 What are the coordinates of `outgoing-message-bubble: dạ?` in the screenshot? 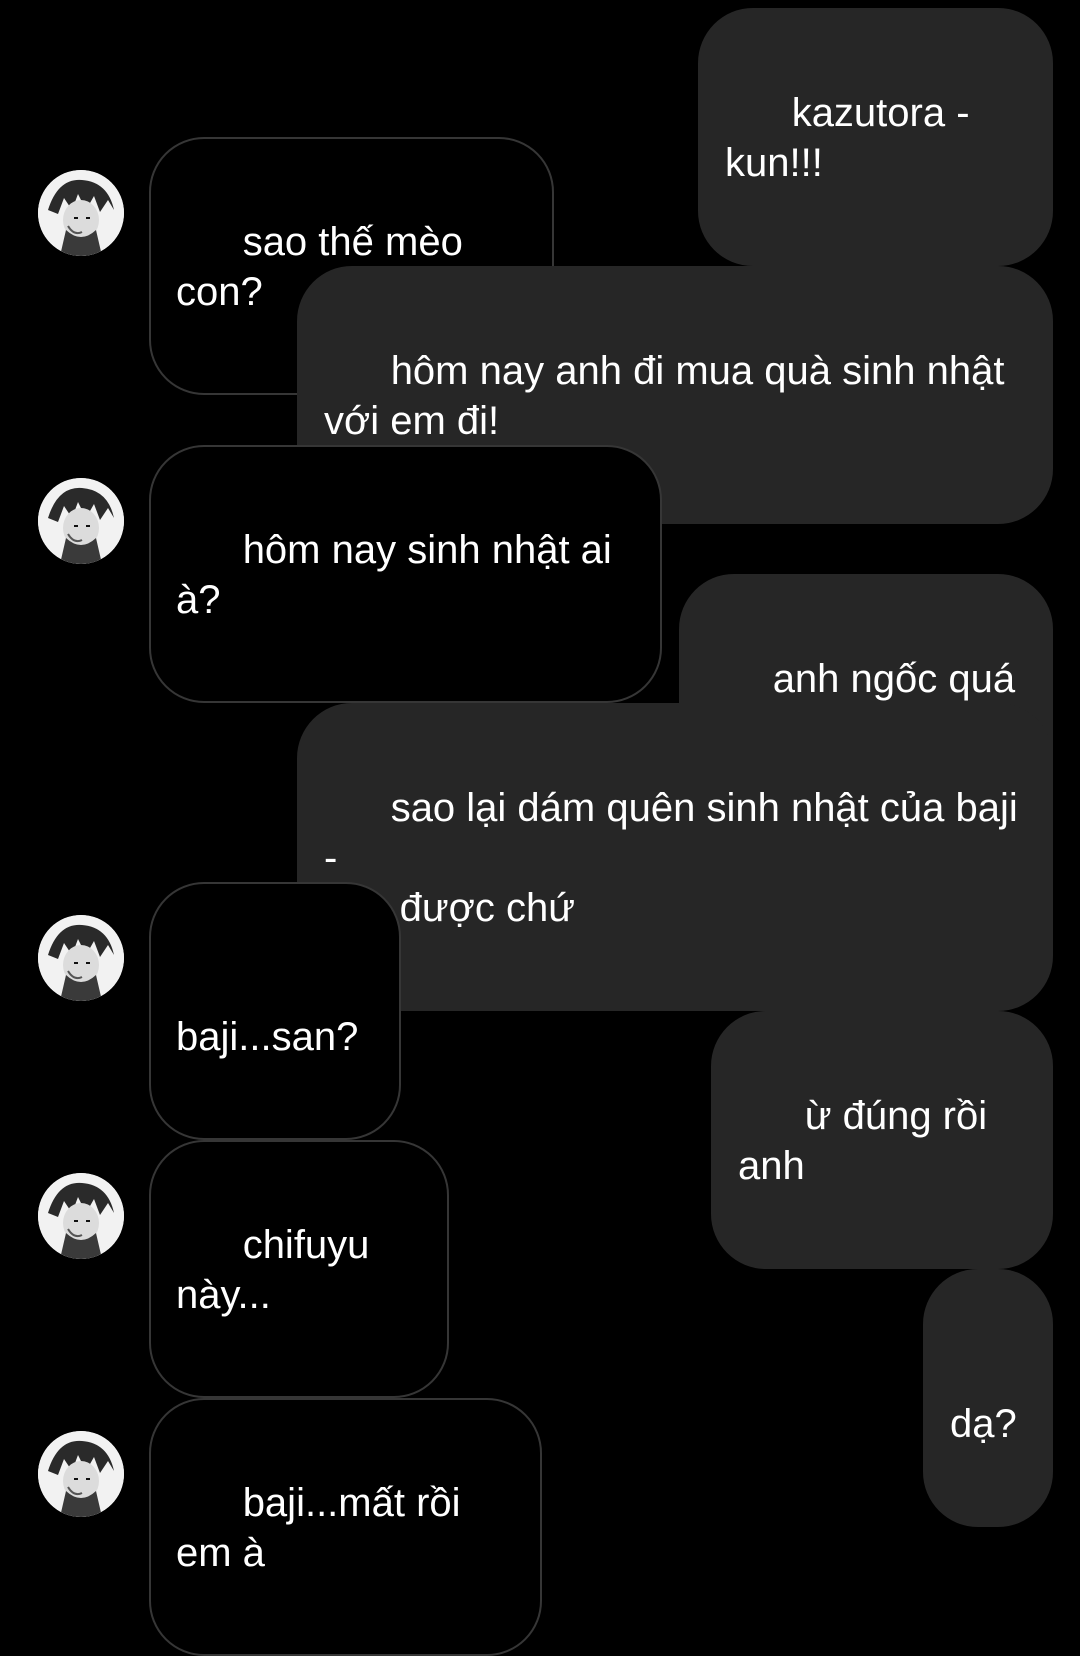 It's located at (988, 1398).